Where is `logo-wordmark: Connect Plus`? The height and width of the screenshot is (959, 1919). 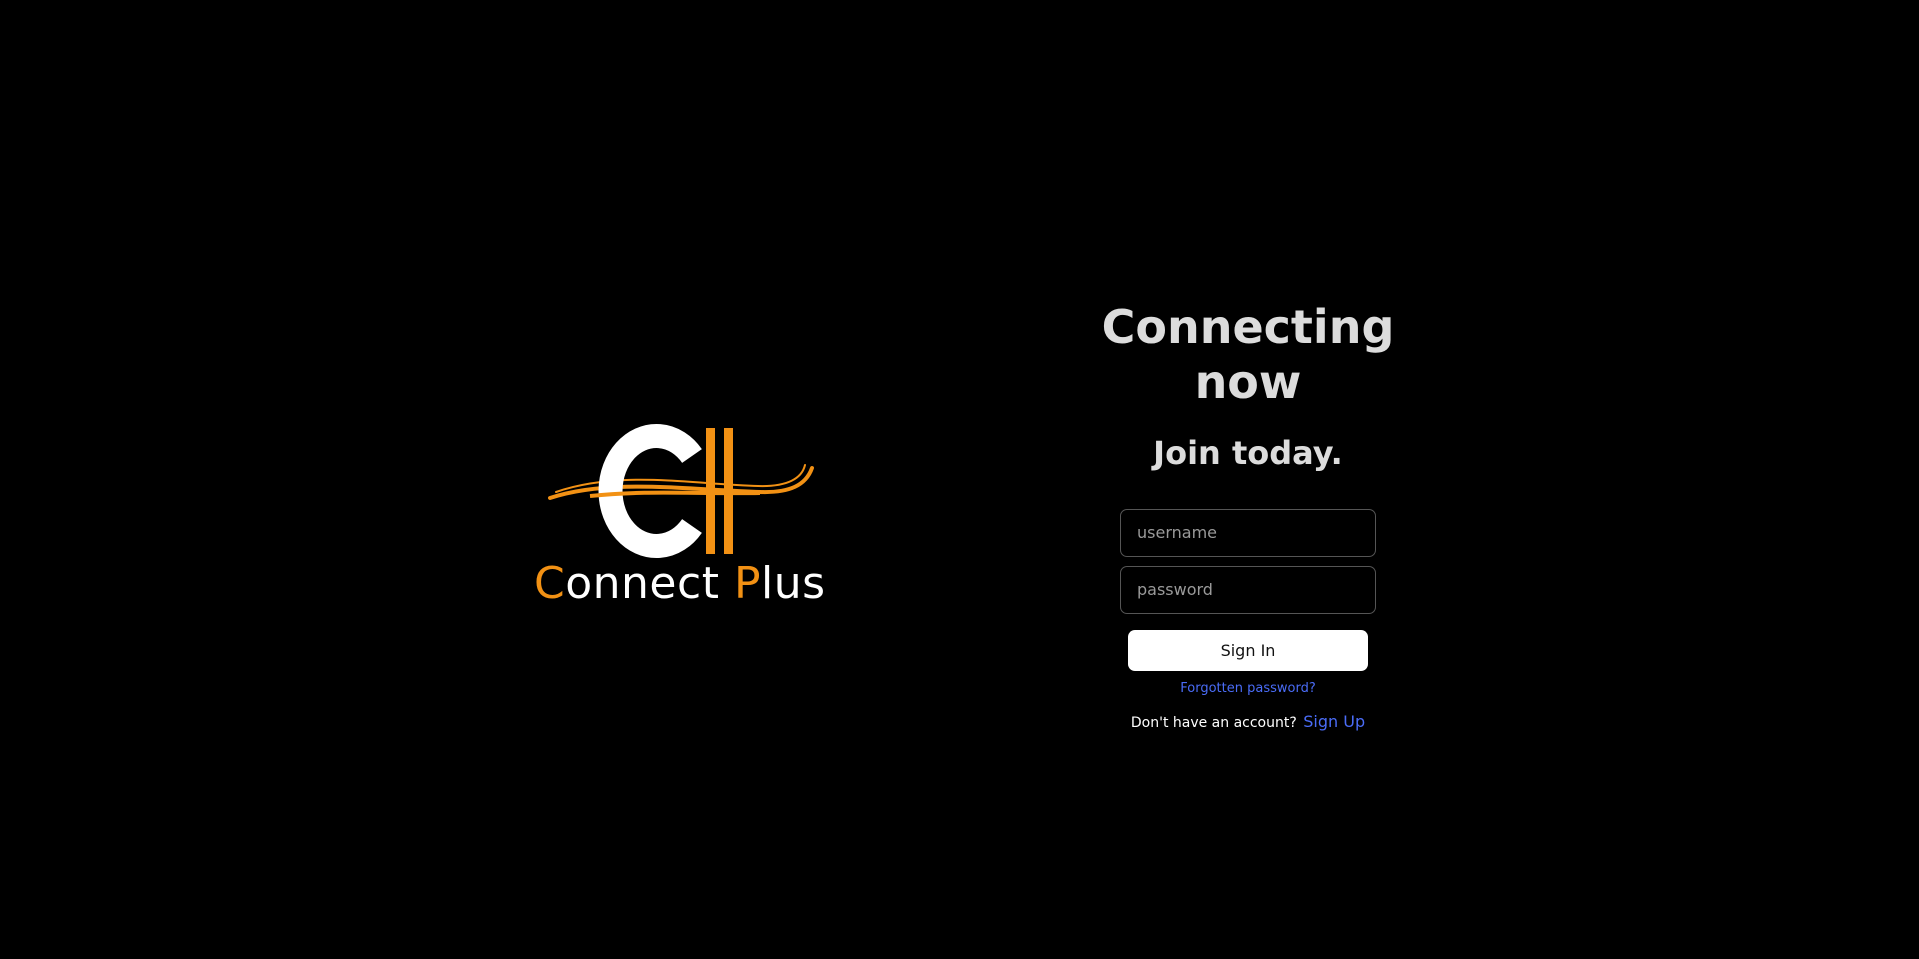 logo-wordmark: Connect Plus is located at coordinates (680, 583).